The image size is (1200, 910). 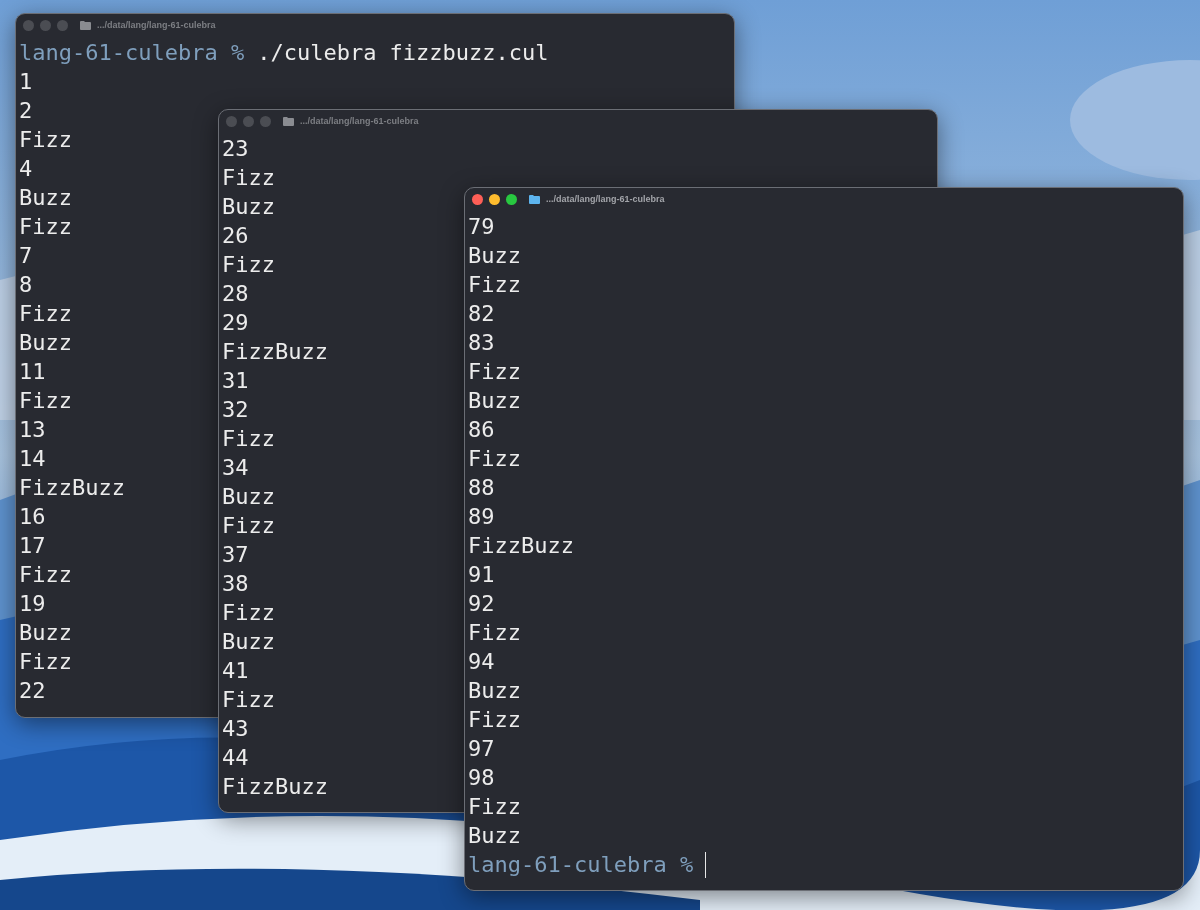 What do you see at coordinates (32, 517) in the screenshot?
I see `output-line: 16` at bounding box center [32, 517].